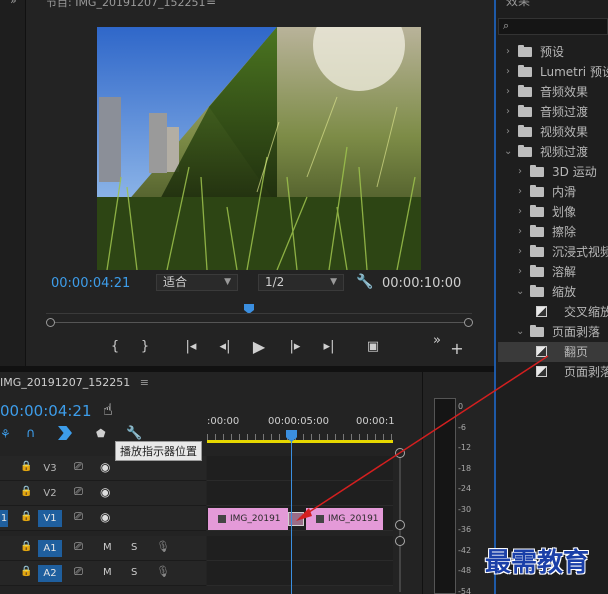  I want to click on mark-in-button: {, so click(115, 347).